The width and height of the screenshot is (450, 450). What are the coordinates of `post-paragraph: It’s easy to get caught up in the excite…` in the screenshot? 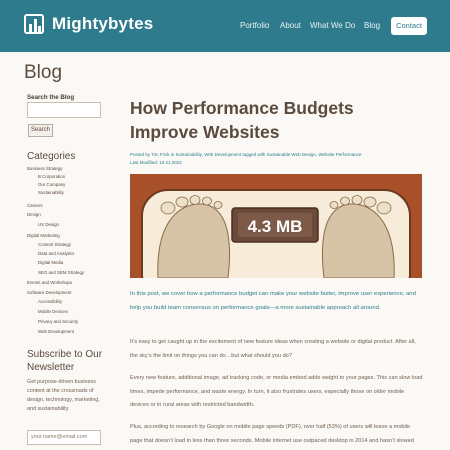 It's located at (273, 349).